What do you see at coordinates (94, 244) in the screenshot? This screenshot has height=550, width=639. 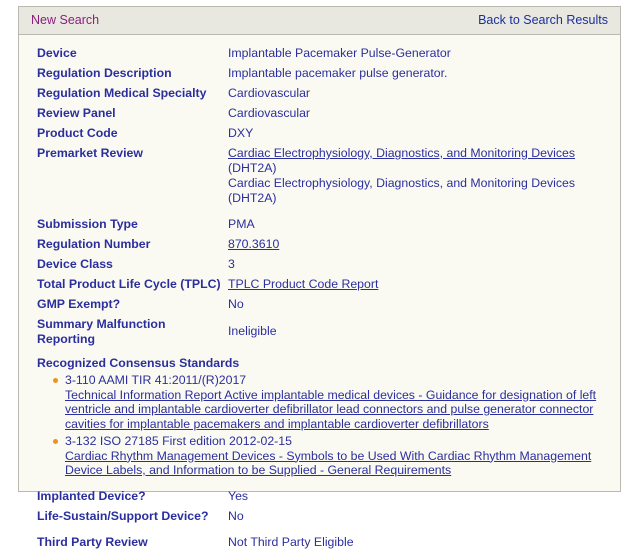 I see `row-label: Regulation Number` at bounding box center [94, 244].